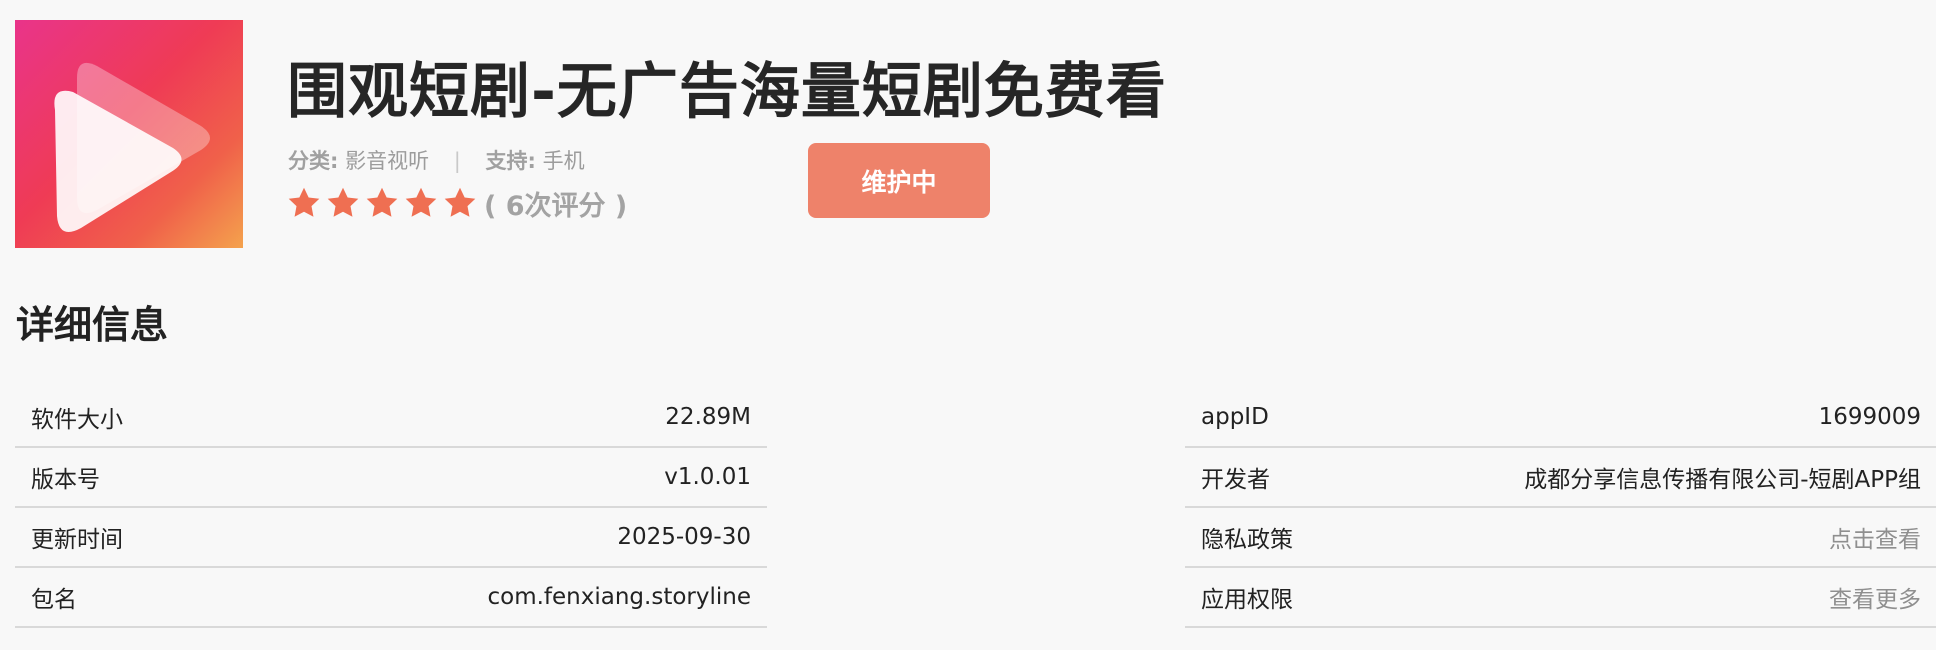 The image size is (1936, 650). What do you see at coordinates (92, 325) in the screenshot?
I see `details-section-title: 详细信息` at bounding box center [92, 325].